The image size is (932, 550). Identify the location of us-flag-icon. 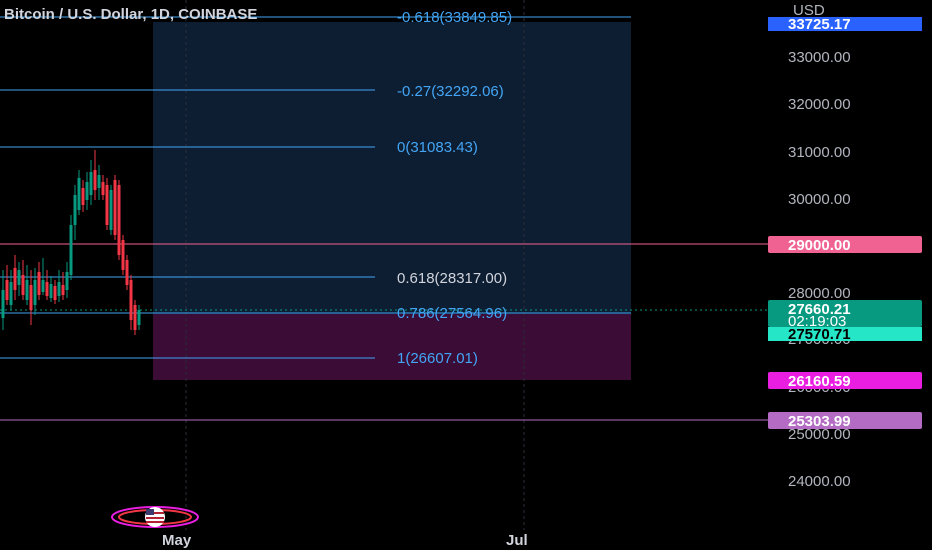
(155, 517).